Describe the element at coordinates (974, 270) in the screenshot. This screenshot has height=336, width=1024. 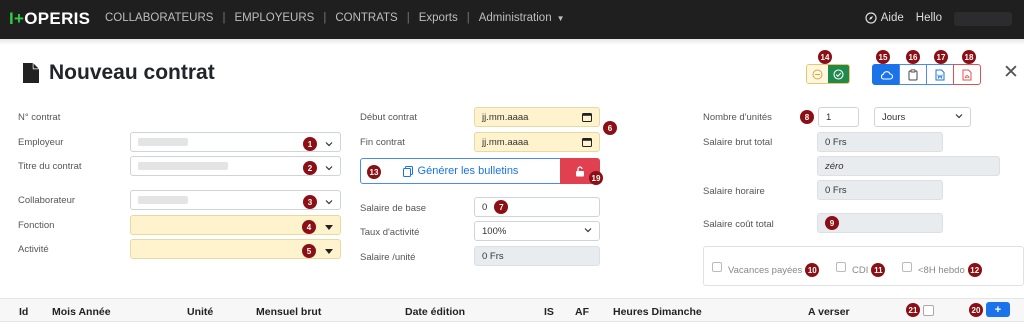
I see `badge-12: 12` at that location.